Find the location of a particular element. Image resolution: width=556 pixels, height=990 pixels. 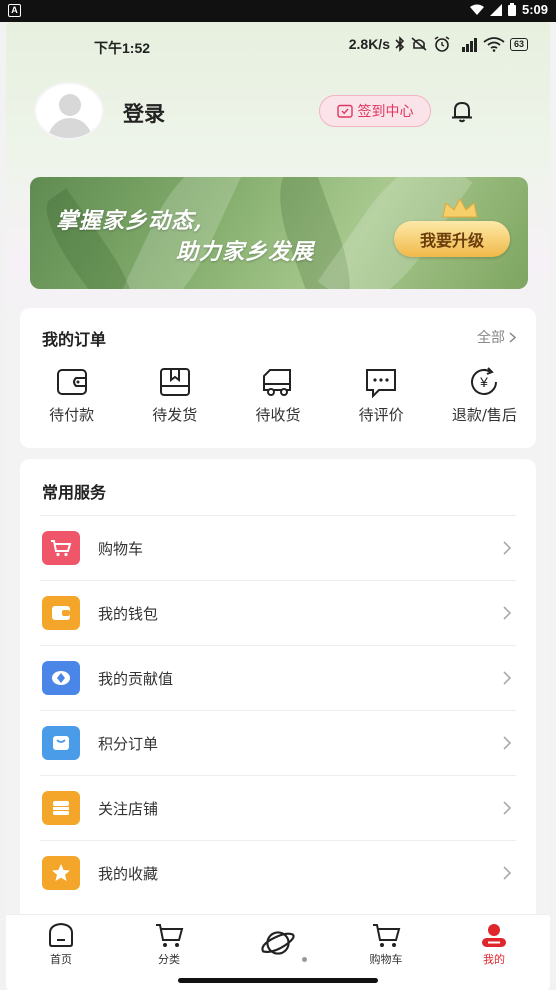

system-clock: 5:09 is located at coordinates (534, 9).